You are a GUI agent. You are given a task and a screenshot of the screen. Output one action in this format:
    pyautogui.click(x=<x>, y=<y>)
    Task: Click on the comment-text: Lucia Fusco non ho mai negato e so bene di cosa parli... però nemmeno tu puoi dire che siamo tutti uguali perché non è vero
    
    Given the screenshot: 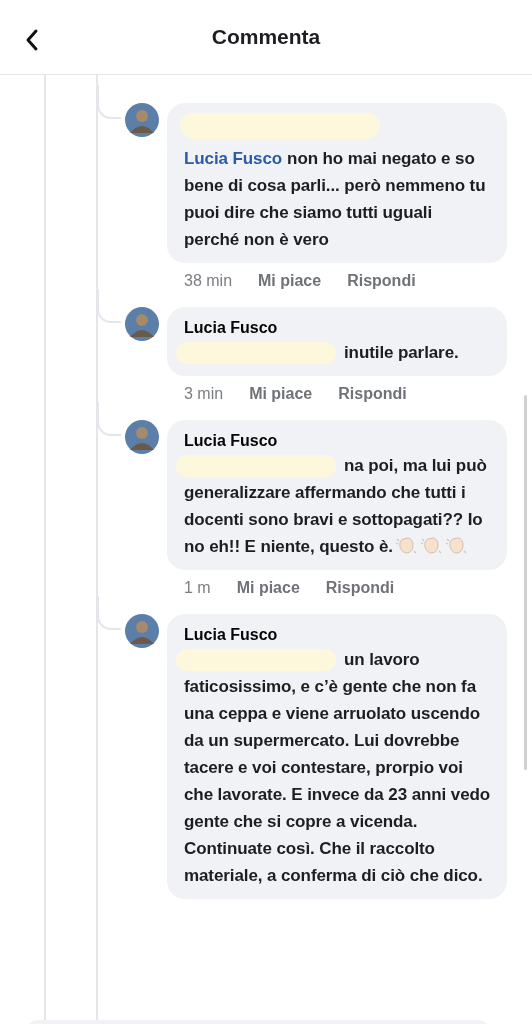 What is the action you would take?
    pyautogui.click(x=335, y=199)
    